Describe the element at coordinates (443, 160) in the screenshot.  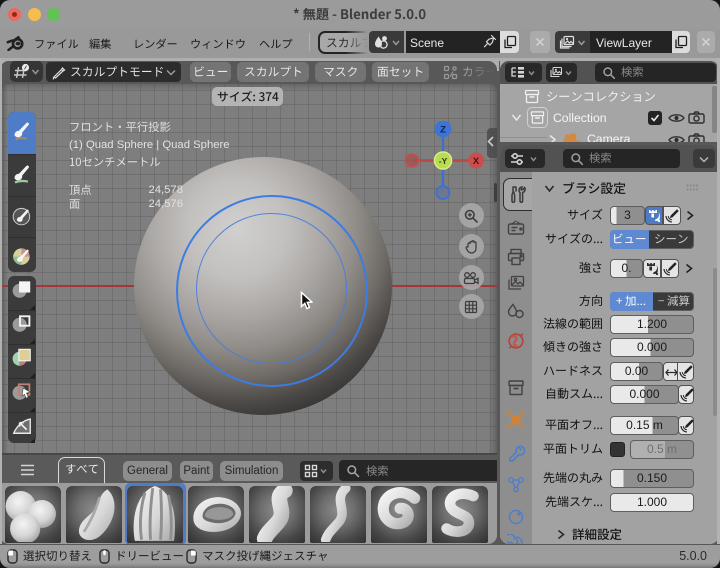
I see `svg-text: -Y` at that location.